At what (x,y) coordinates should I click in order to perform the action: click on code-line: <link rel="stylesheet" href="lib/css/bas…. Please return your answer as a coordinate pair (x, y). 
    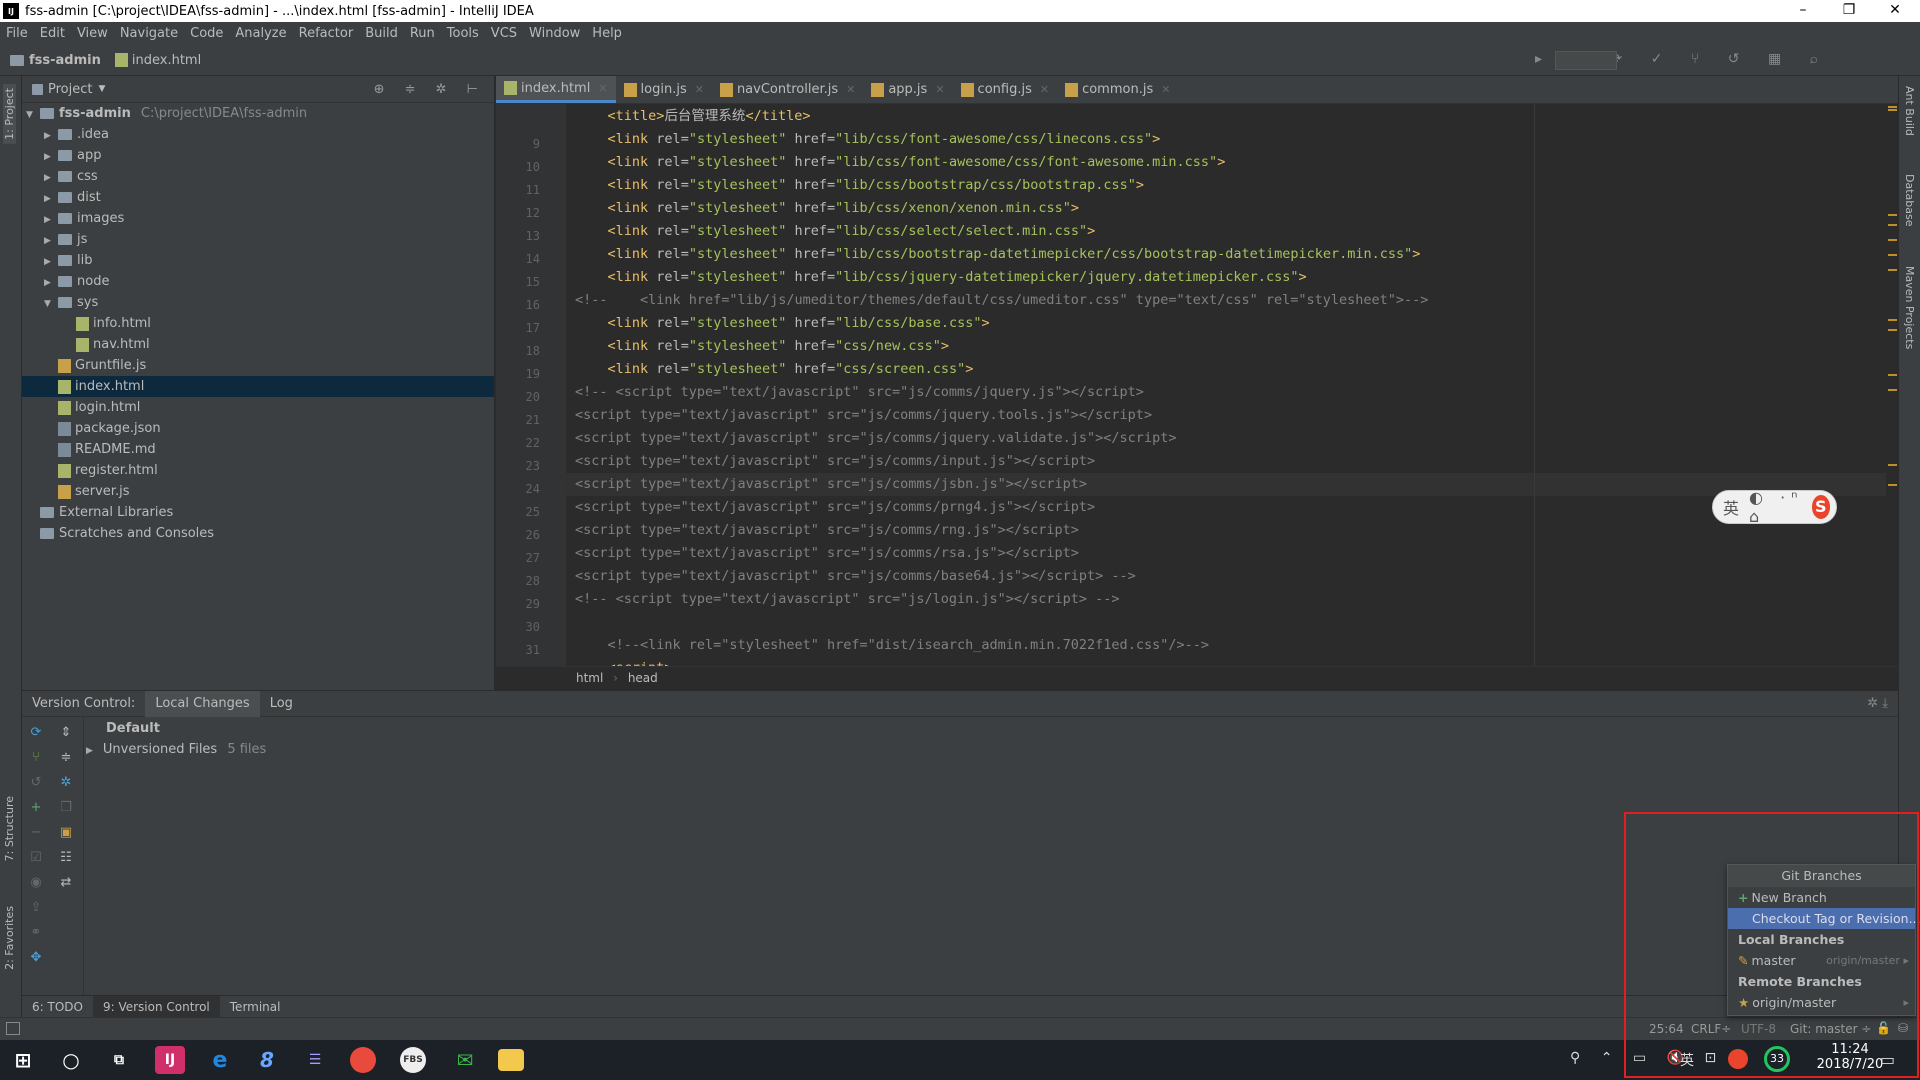
    Looking at the image, I should click on (782, 323).